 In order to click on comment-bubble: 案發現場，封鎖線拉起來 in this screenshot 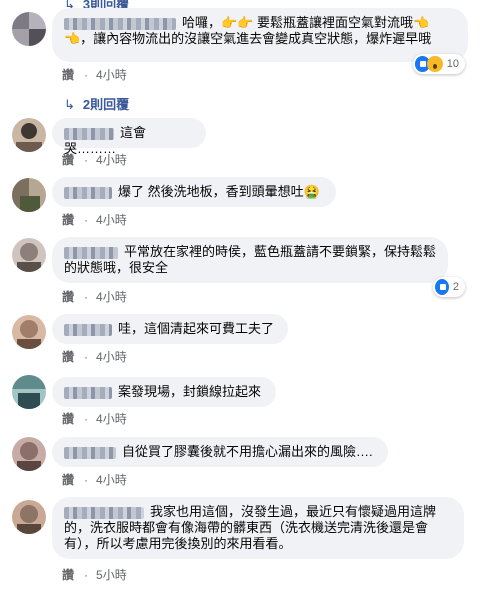, I will do `click(164, 392)`.